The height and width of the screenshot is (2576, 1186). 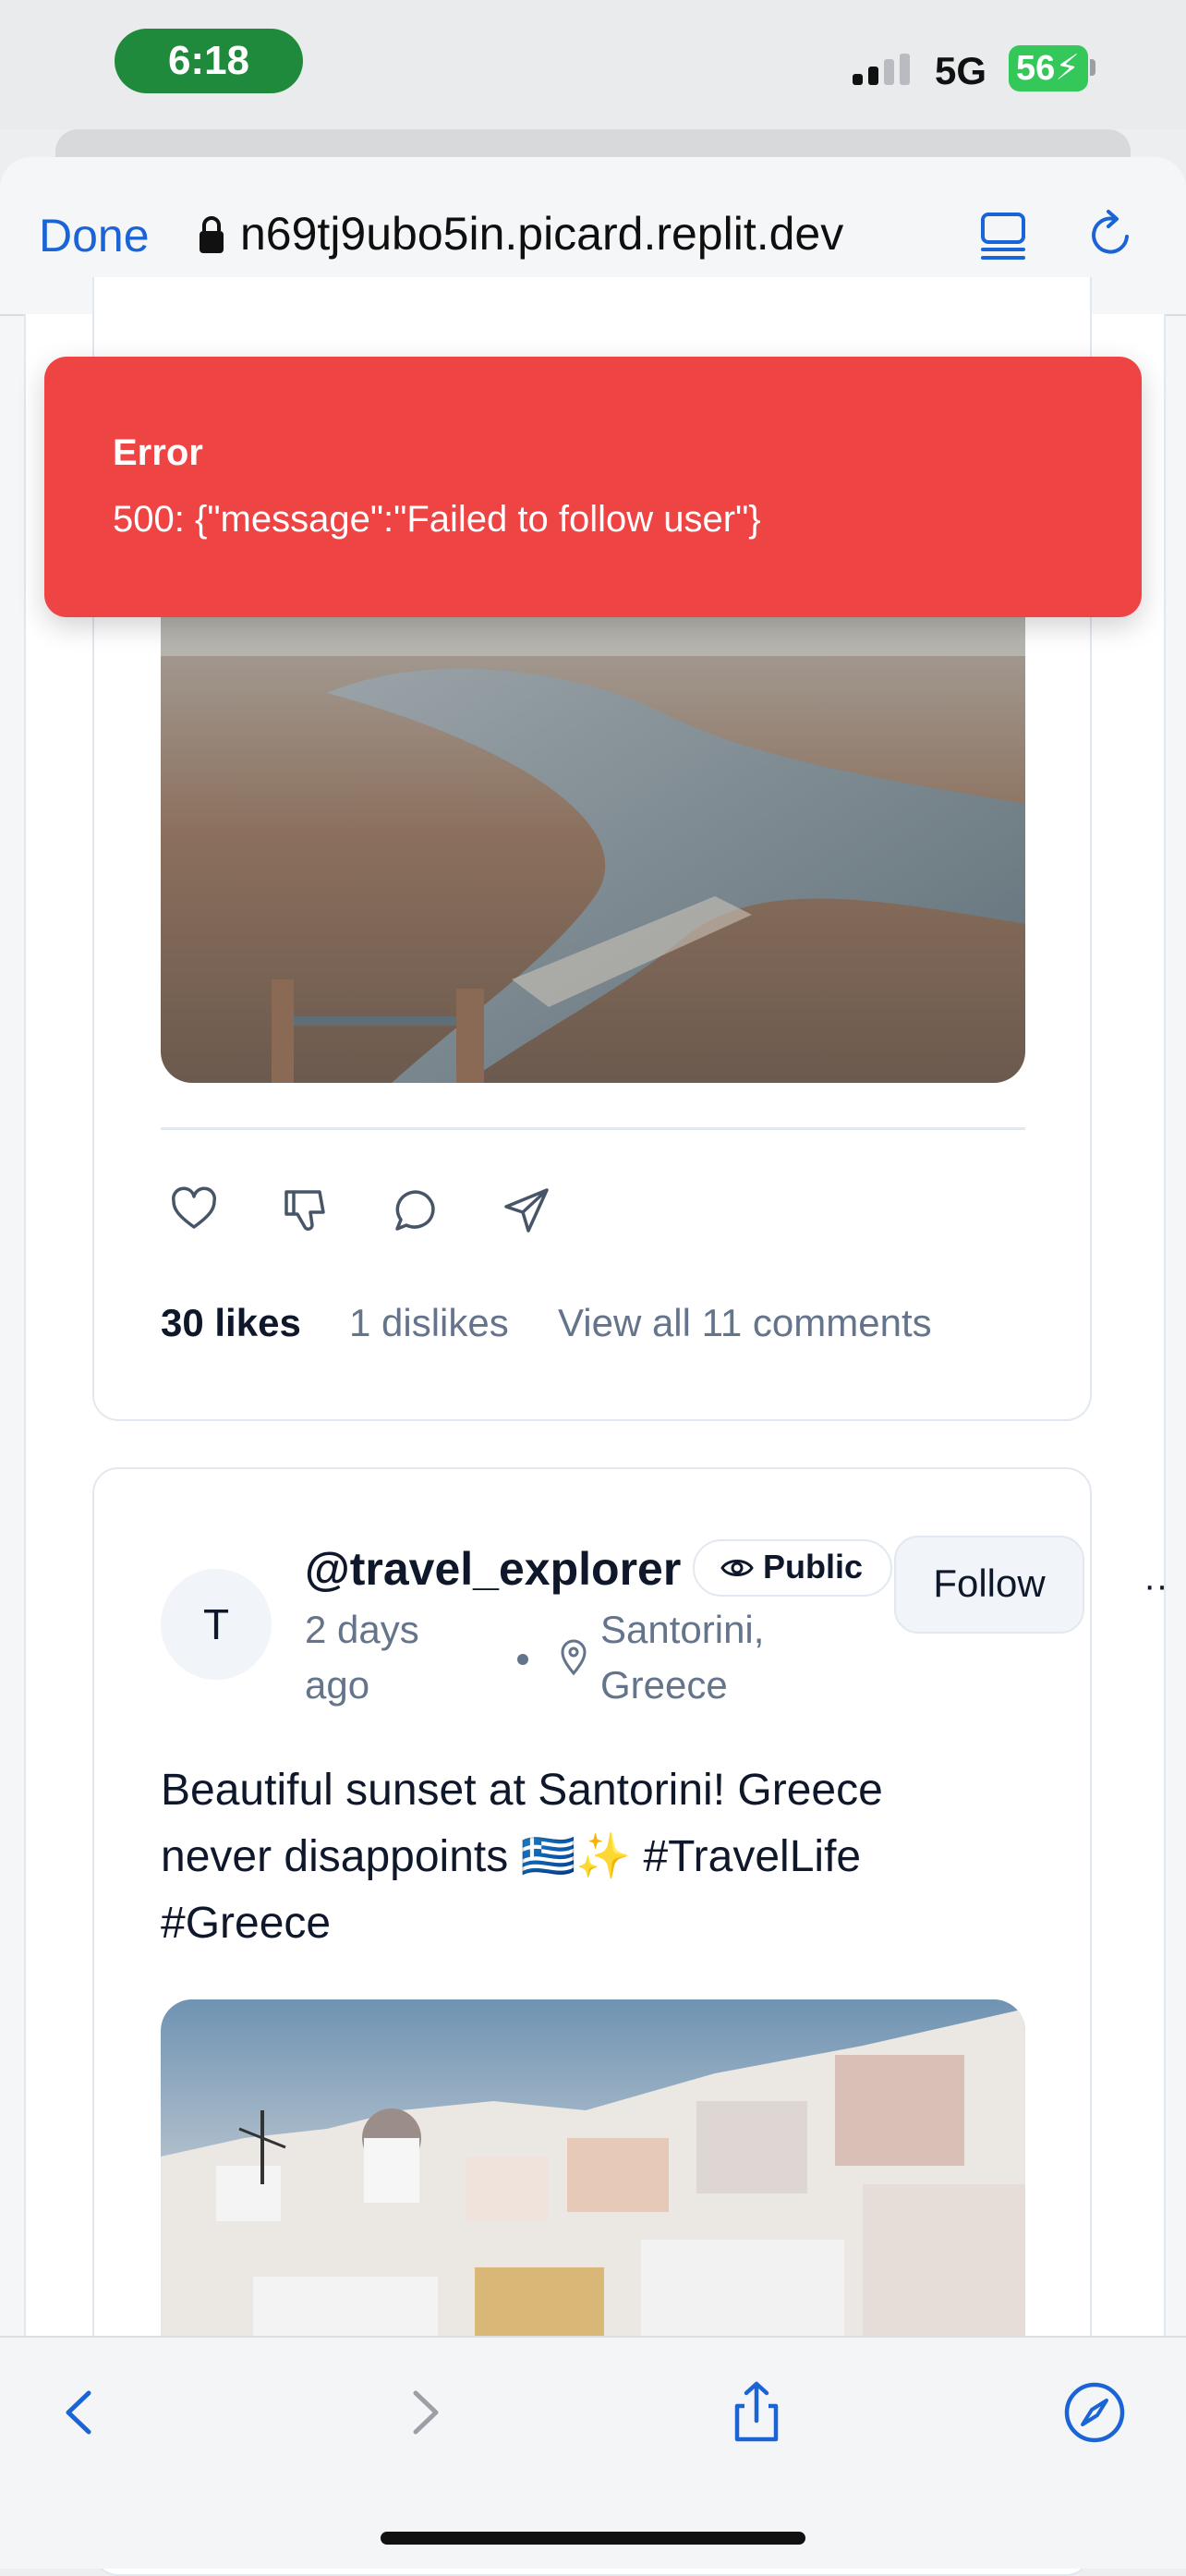 I want to click on send-icon, so click(x=527, y=1210).